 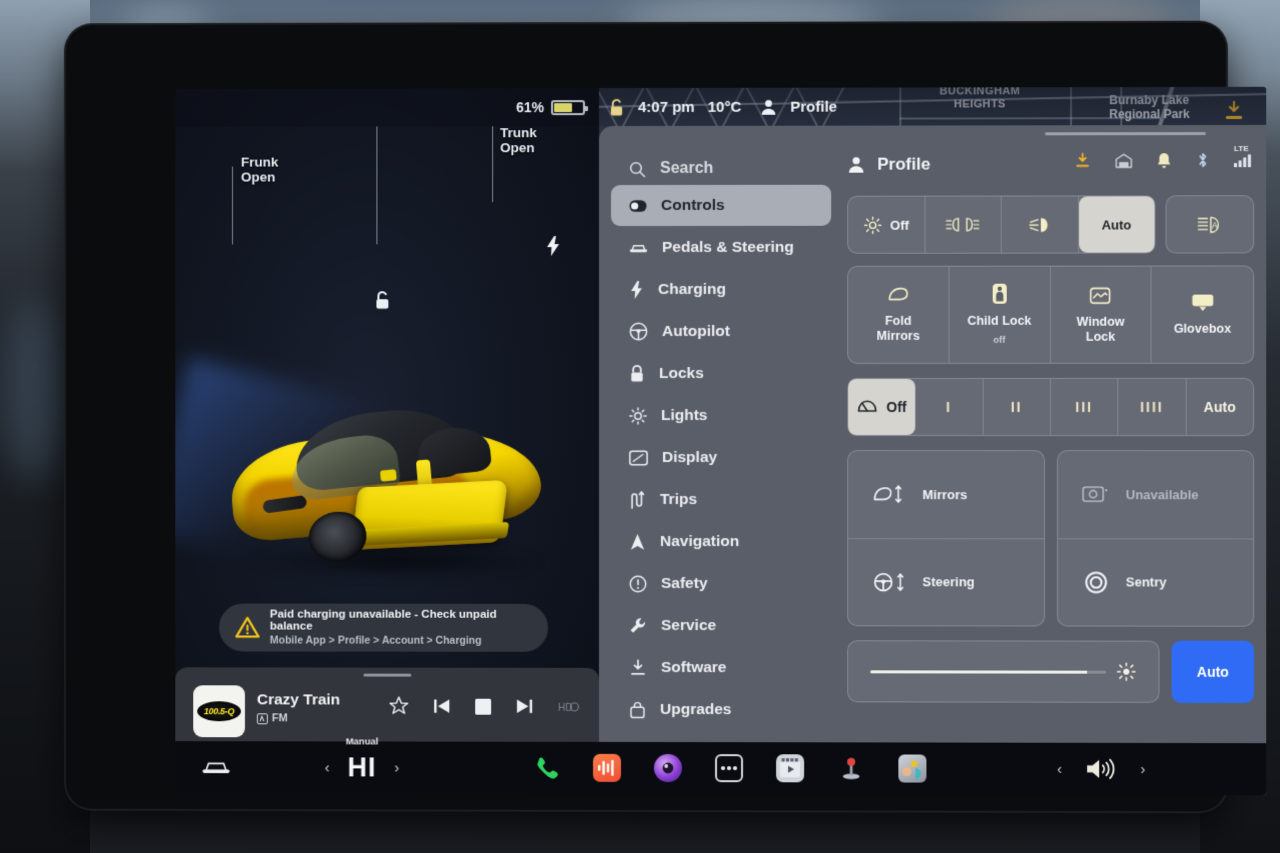 What do you see at coordinates (1142, 768) in the screenshot?
I see `volume-increase-button: ›` at bounding box center [1142, 768].